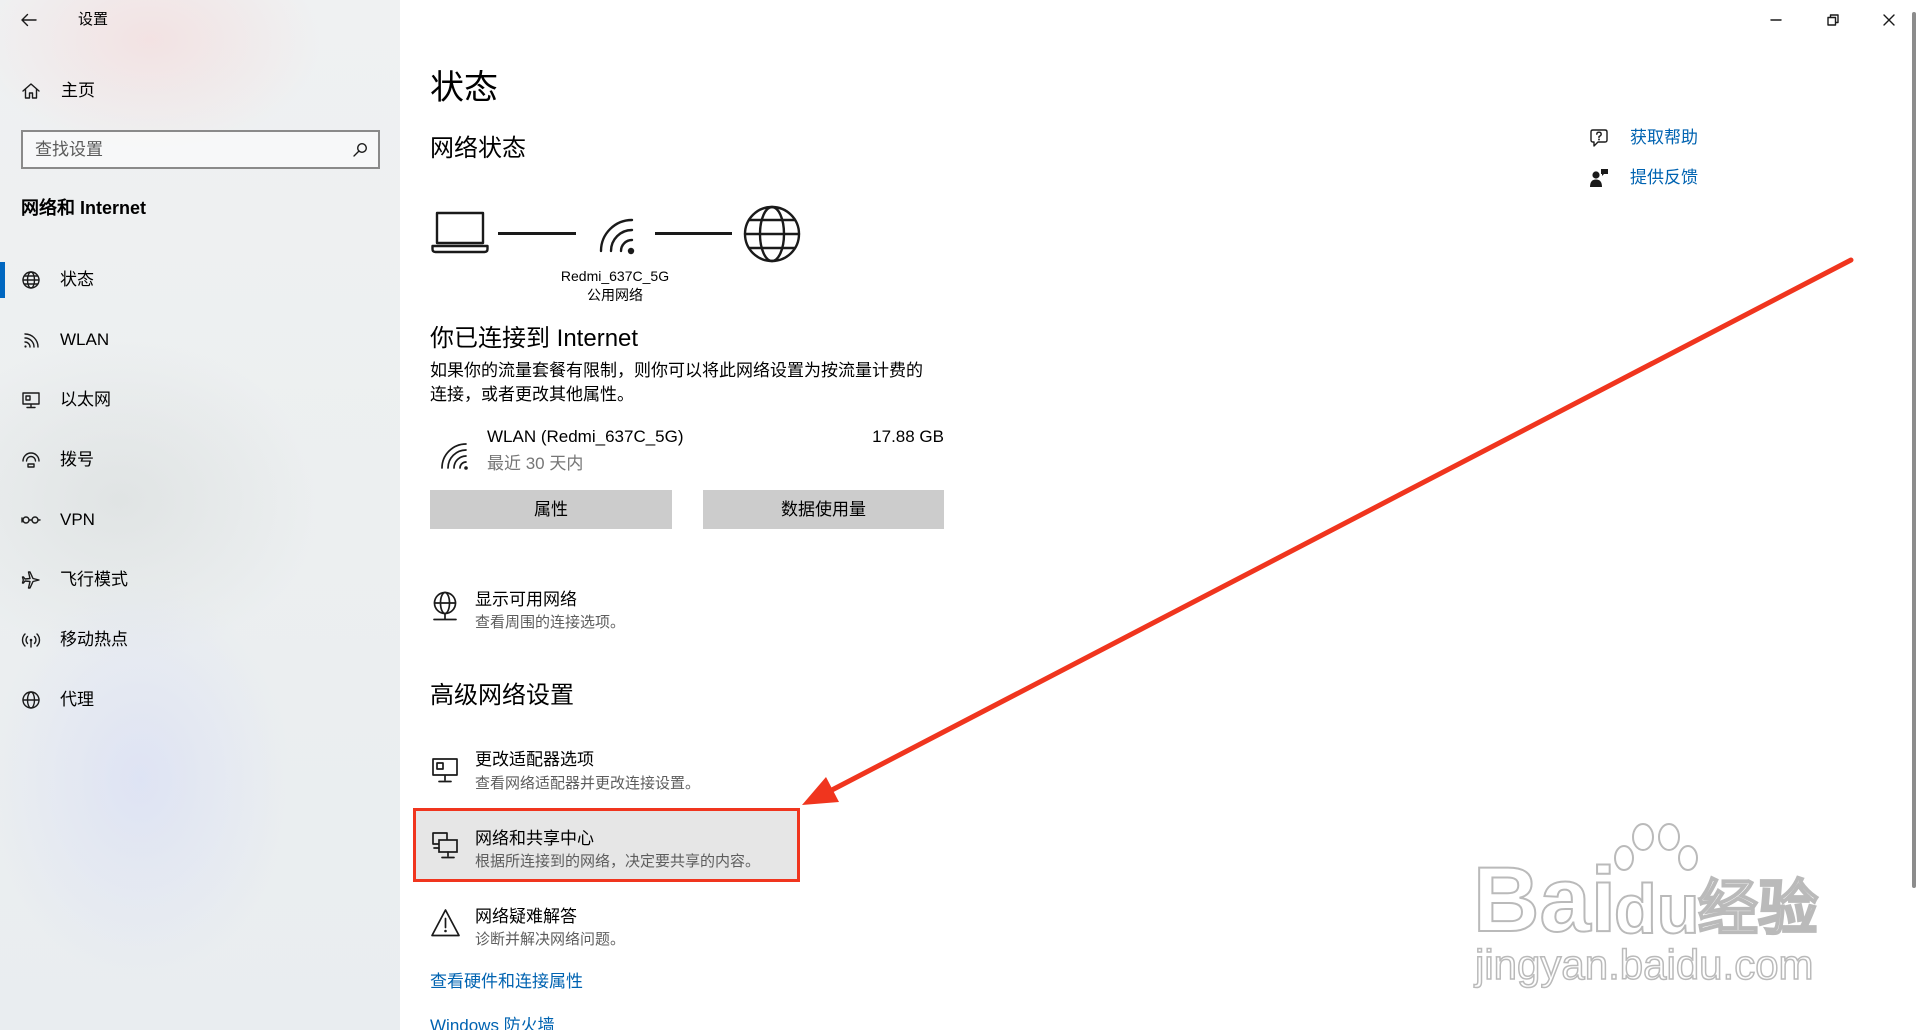  I want to click on sidebar-item-label: 移动热点, so click(94, 639).